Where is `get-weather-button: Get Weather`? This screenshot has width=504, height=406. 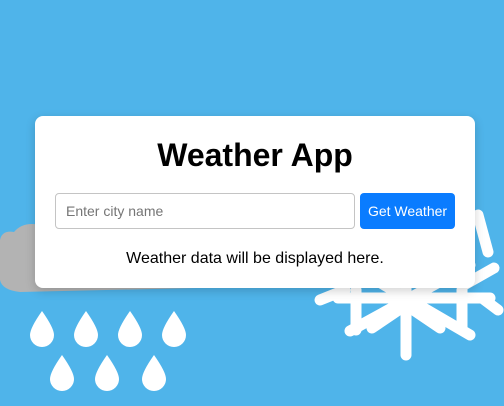 get-weather-button: Get Weather is located at coordinates (407, 211).